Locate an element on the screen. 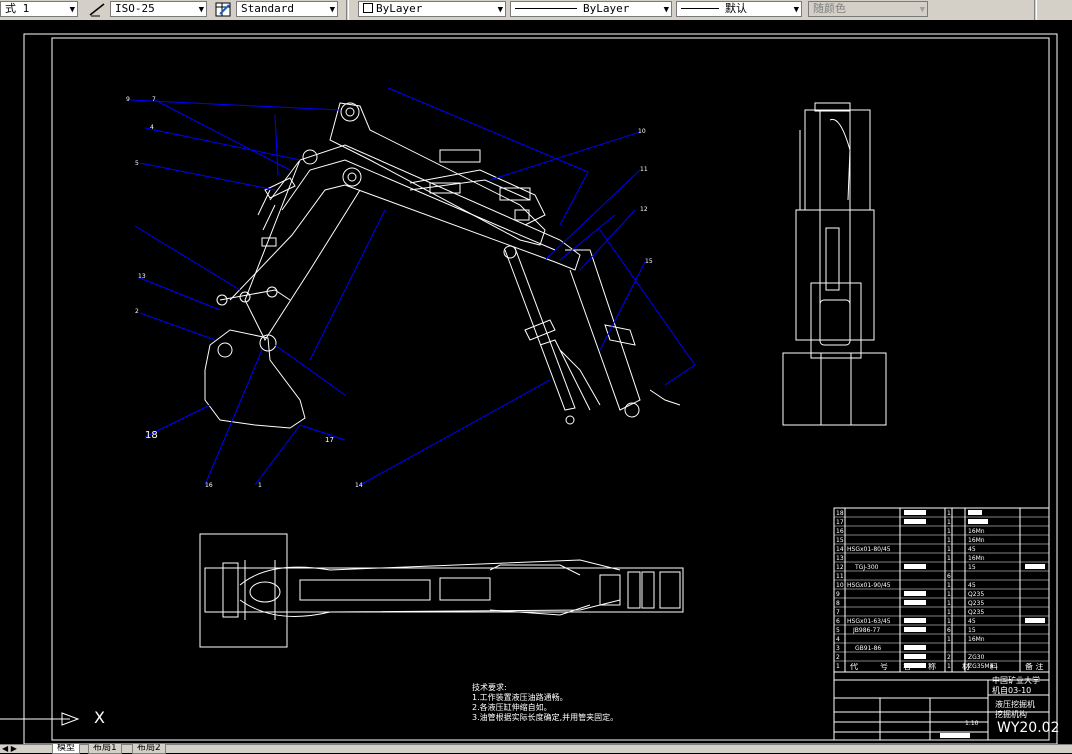 This screenshot has width=1072, height=754. table-style-select: Standard ▼ is located at coordinates (287, 9).